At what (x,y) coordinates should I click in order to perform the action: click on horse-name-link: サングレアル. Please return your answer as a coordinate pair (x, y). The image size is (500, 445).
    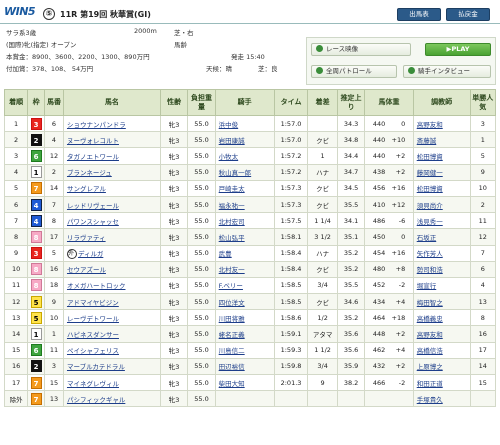
    Looking at the image, I should click on (86, 189).